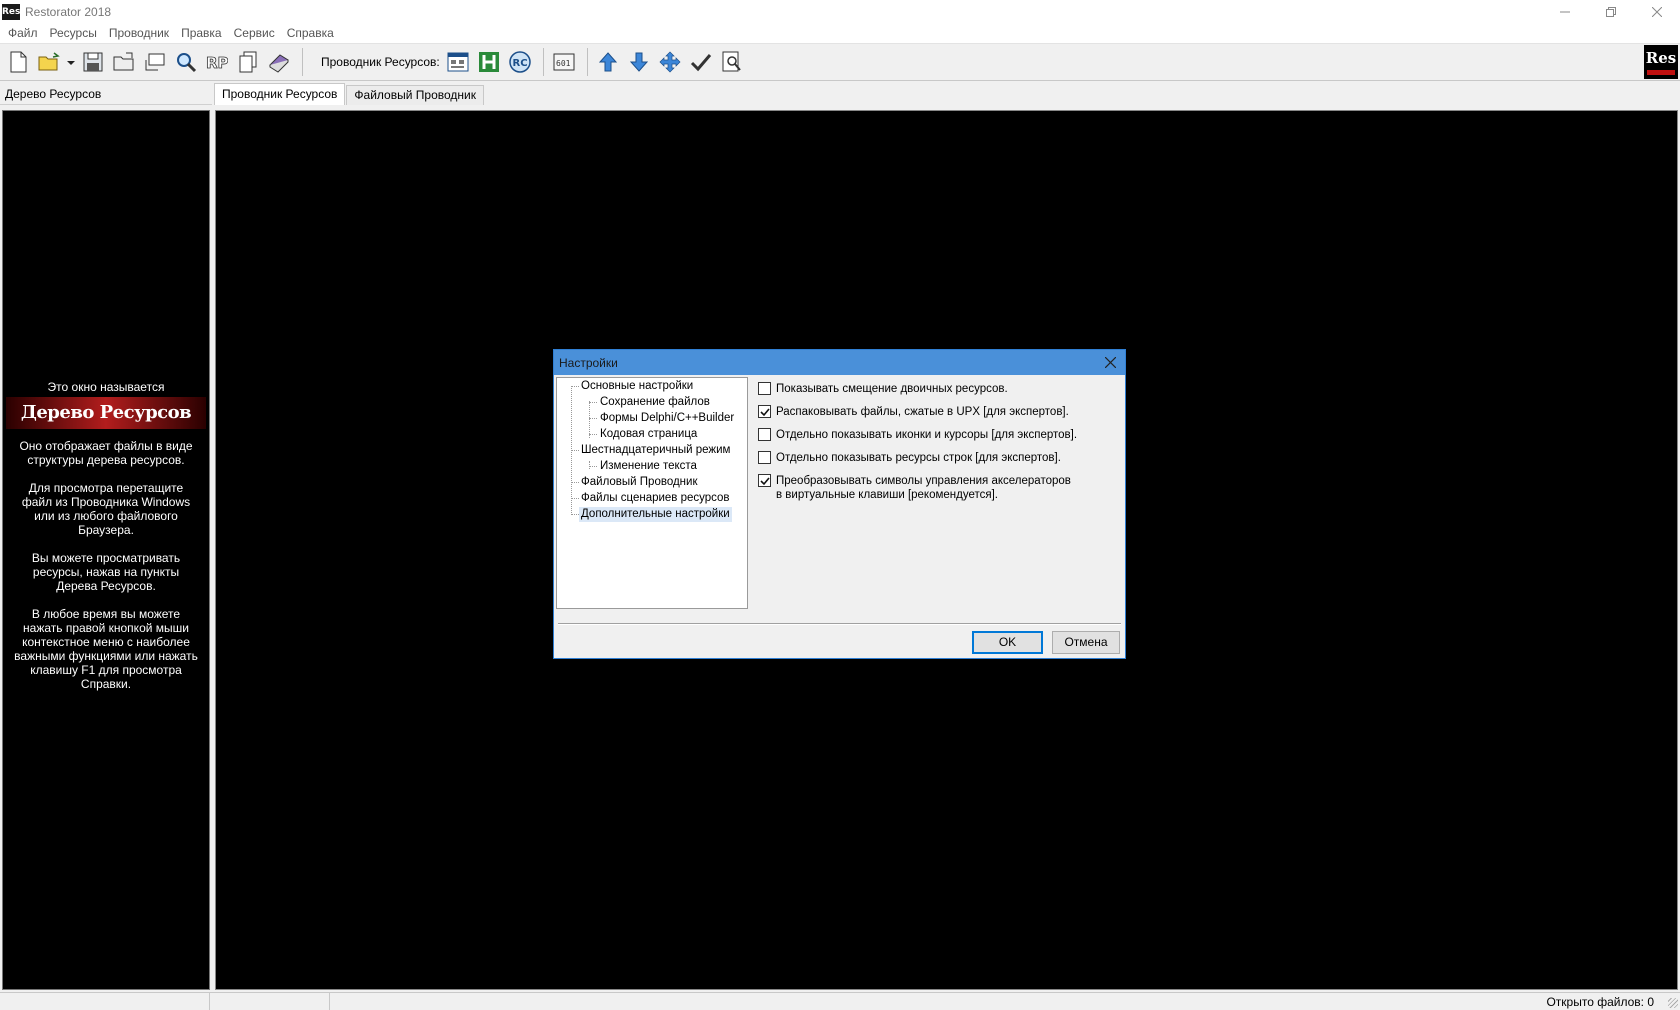 Image resolution: width=1680 pixels, height=1010 pixels. Describe the element at coordinates (839, 362) in the screenshot. I see `dialog-title-bar: Настройки` at that location.